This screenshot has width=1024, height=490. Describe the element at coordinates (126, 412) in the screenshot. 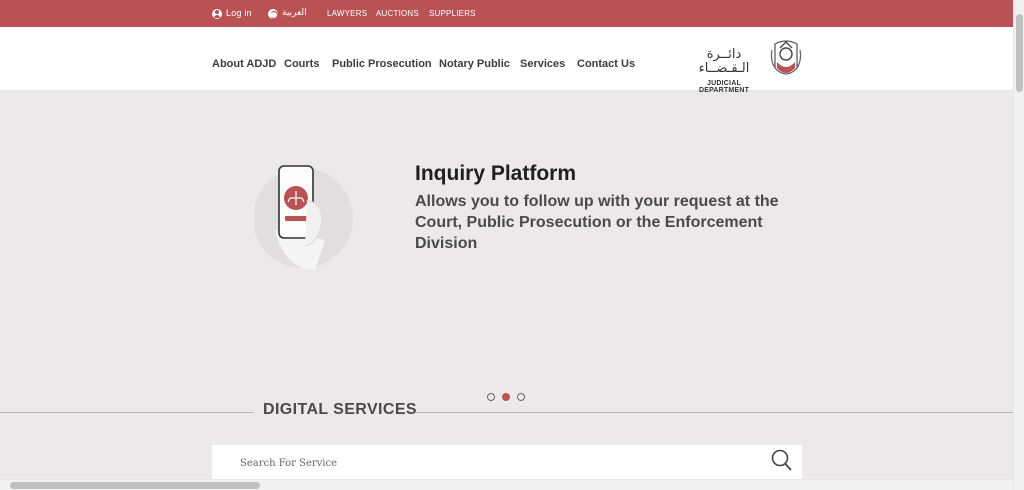

I see `section-divider-left` at that location.